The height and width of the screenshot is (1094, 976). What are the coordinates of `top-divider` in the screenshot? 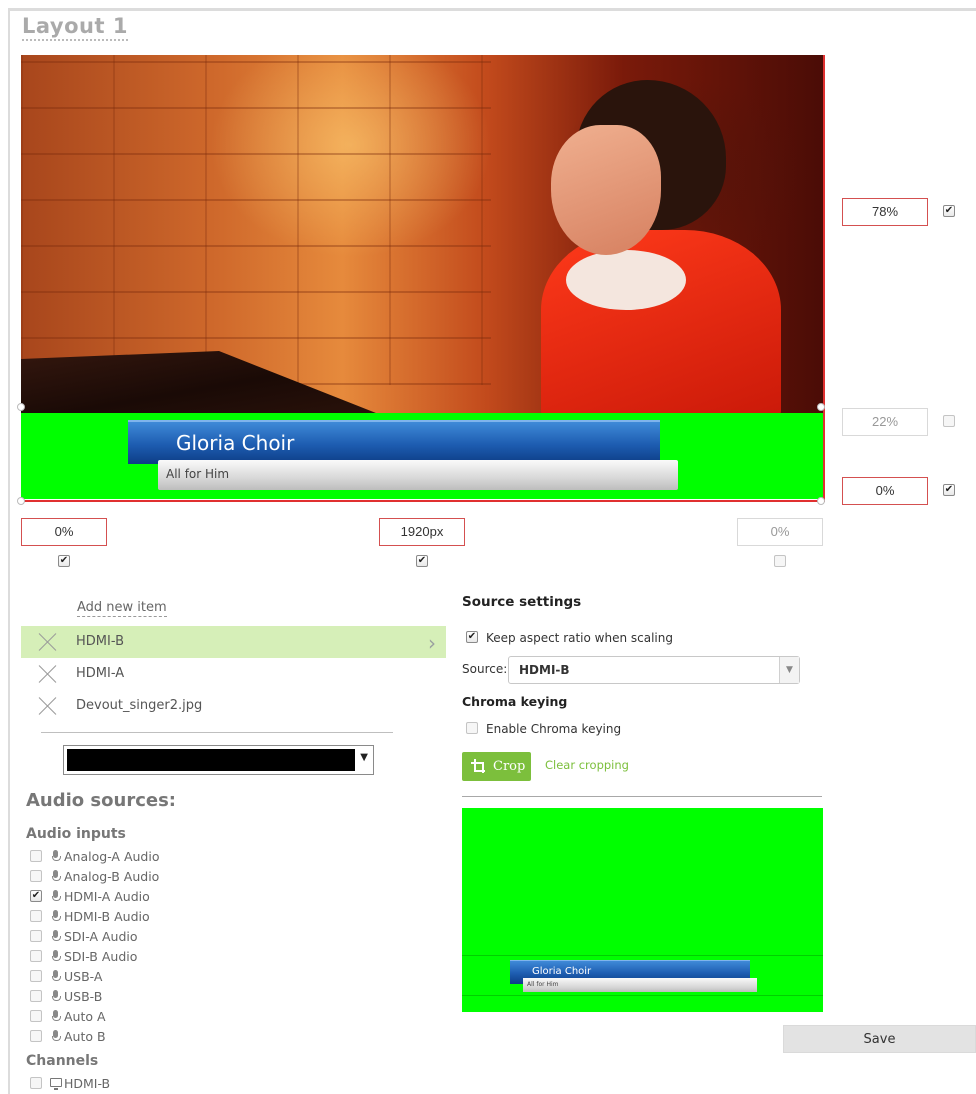 It's located at (493, 9).